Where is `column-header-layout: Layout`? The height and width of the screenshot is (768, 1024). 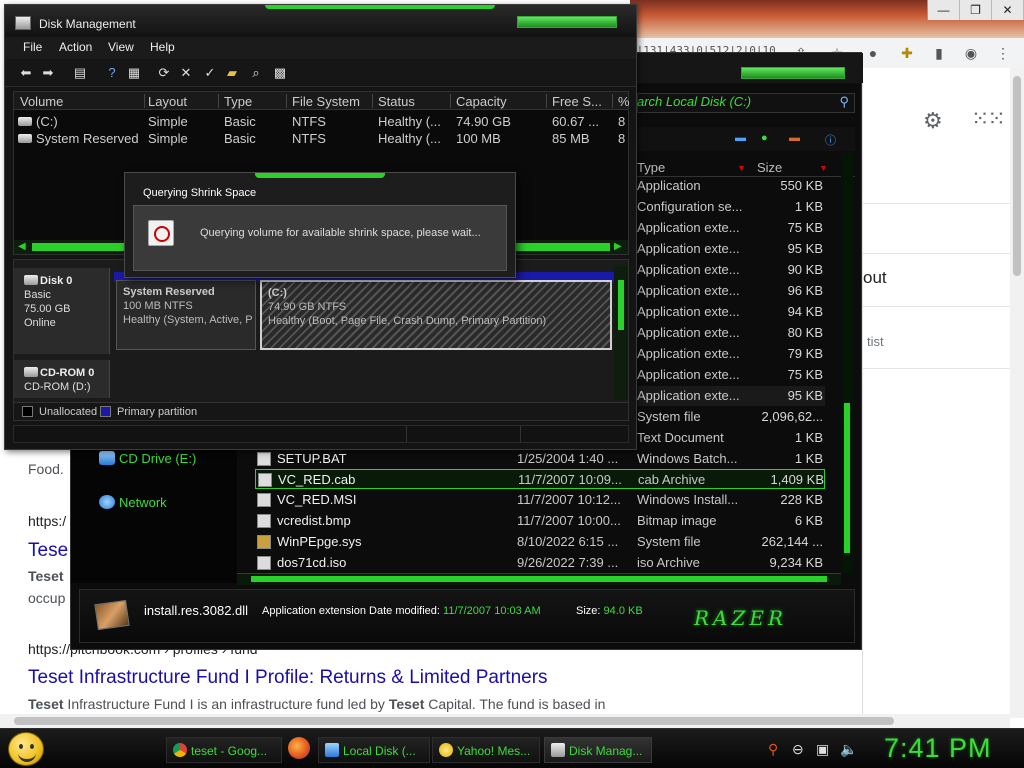 column-header-layout: Layout is located at coordinates (167, 101).